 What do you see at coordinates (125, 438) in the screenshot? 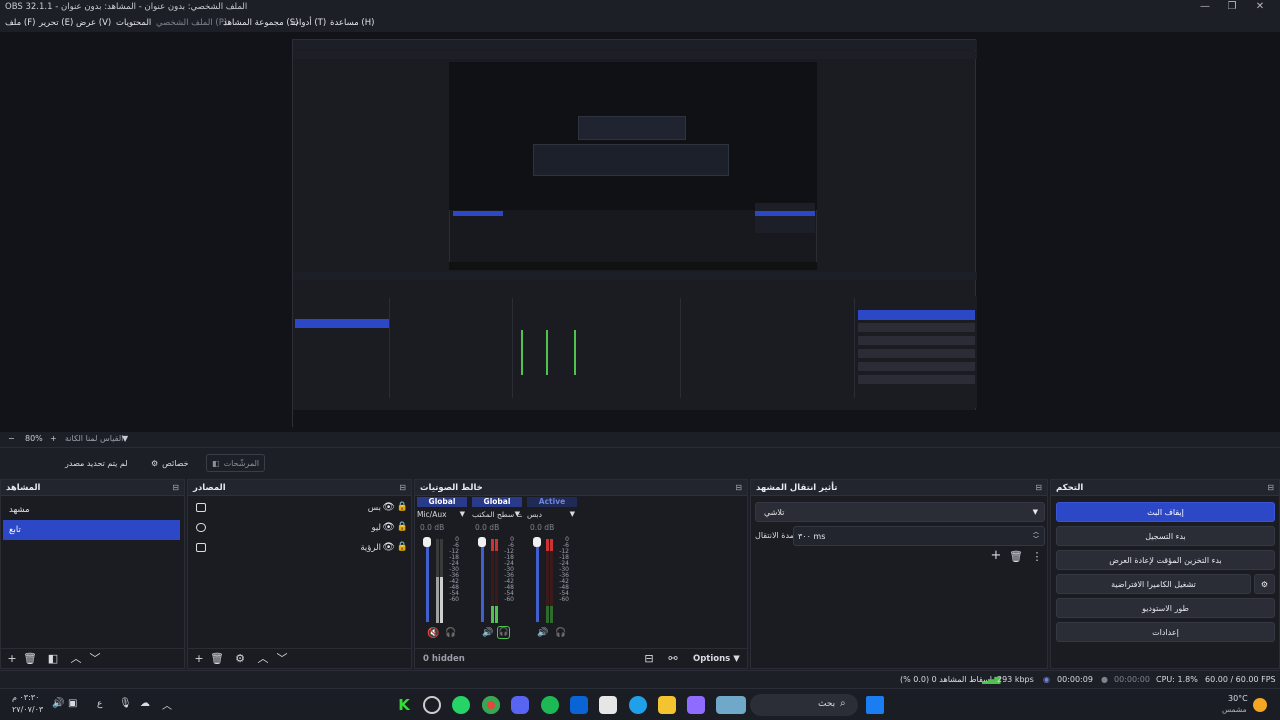
I see `zoom-dropdown-icon: ▼` at bounding box center [125, 438].